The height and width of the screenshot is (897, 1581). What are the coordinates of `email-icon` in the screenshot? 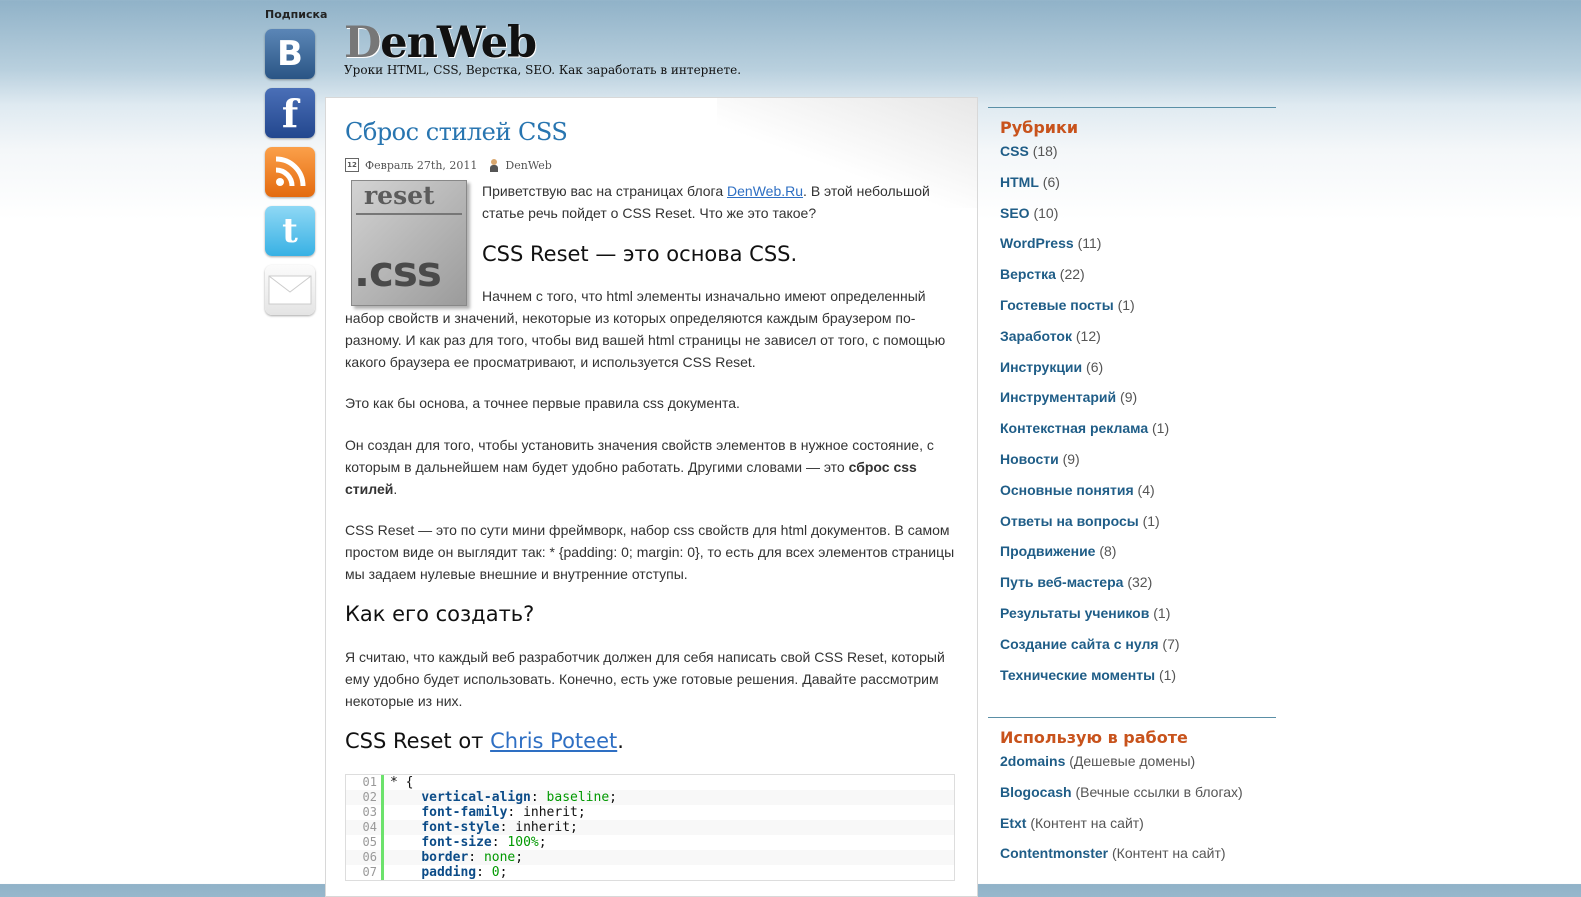 It's located at (290, 290).